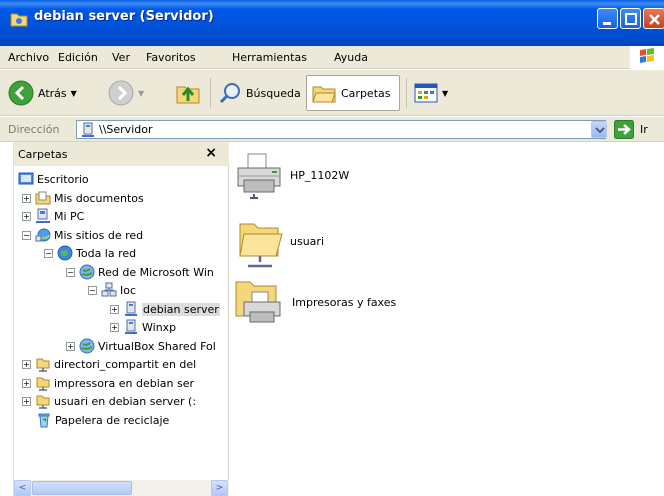  Describe the element at coordinates (78, 57) in the screenshot. I see `menu-edicion: Edición` at that location.